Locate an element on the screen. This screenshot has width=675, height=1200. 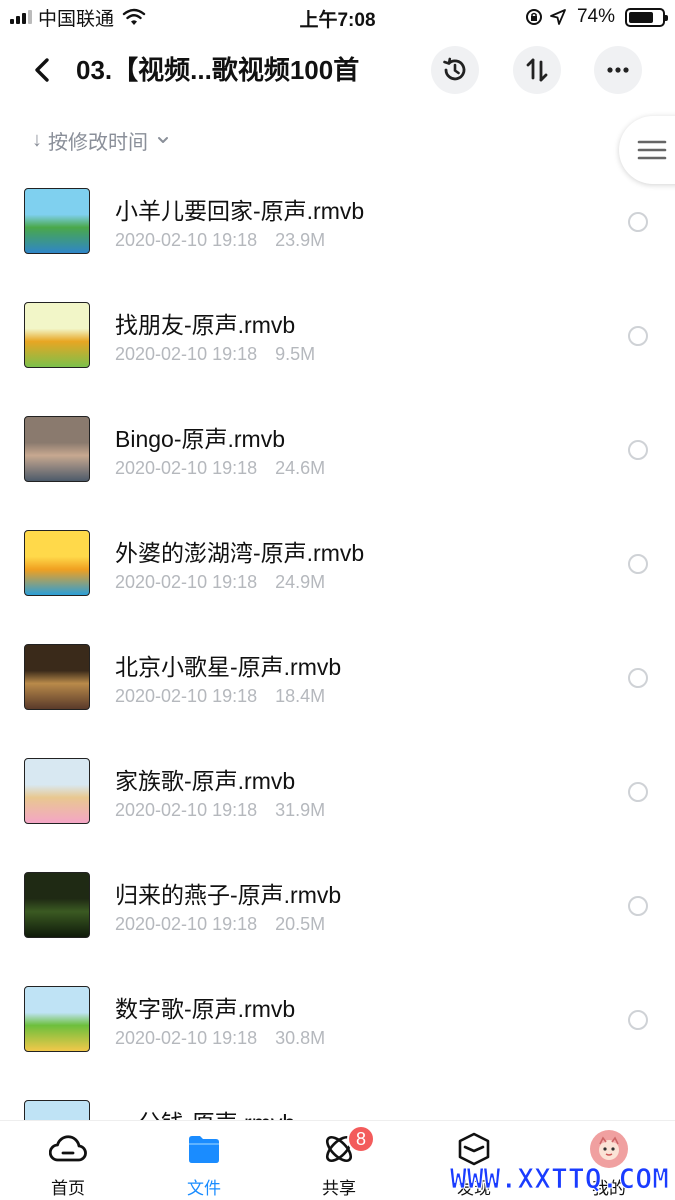
sort-label: 按修改时间 is located at coordinates (98, 142).